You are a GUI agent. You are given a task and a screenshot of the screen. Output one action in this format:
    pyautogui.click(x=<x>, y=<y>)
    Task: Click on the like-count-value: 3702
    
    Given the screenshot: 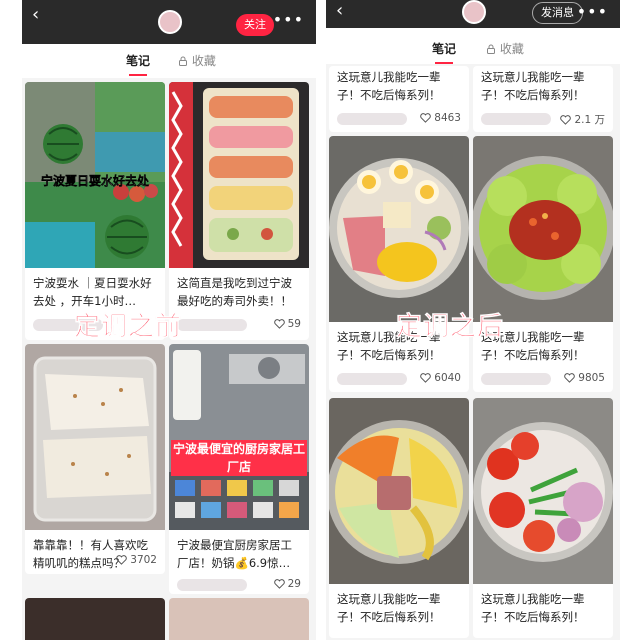 What is the action you would take?
    pyautogui.click(x=143, y=560)
    